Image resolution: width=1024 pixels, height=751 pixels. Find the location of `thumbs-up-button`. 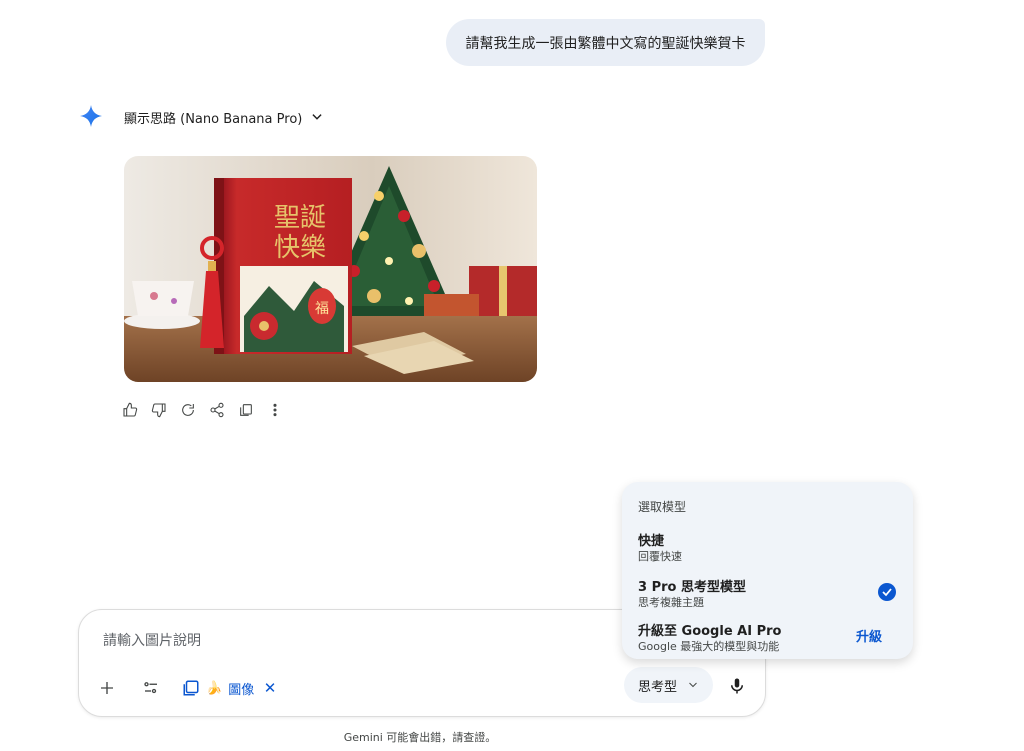

thumbs-up-button is located at coordinates (130, 410).